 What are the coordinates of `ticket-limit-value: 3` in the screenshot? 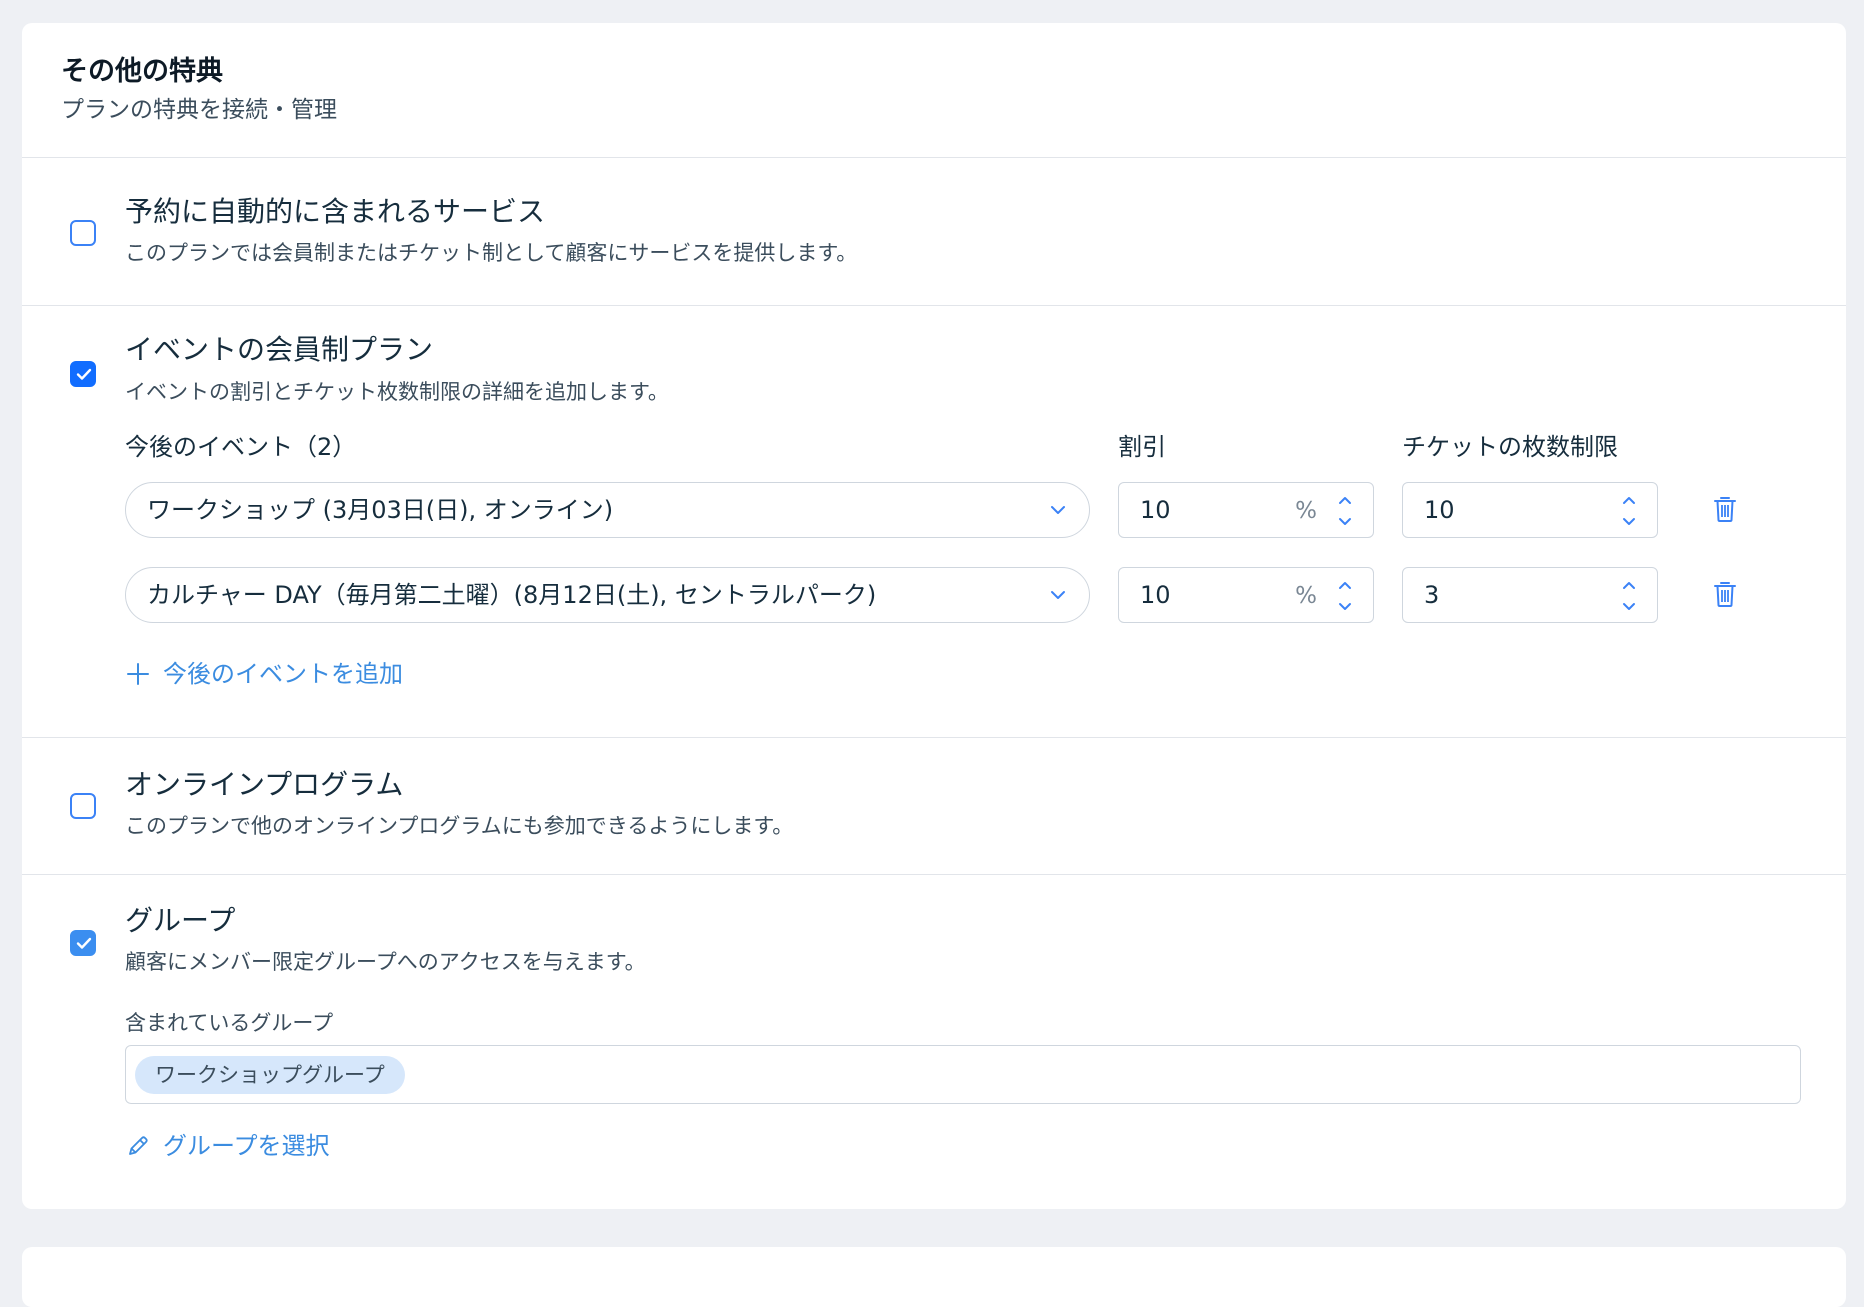 It's located at (1432, 595).